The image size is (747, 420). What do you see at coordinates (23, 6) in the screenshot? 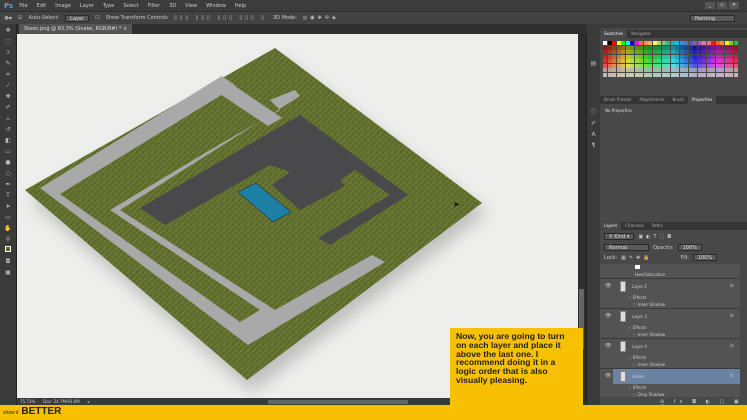
I see `menu-file: File` at bounding box center [23, 6].